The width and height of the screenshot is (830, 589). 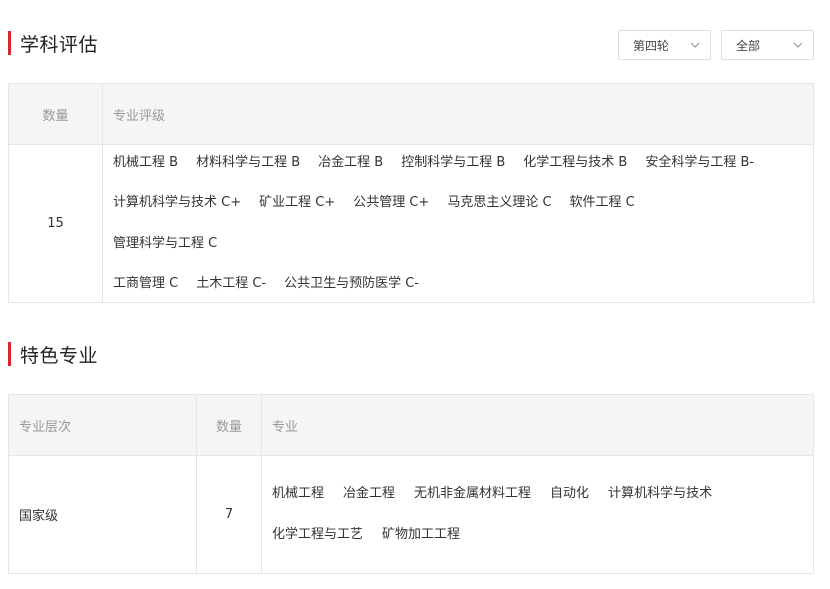 What do you see at coordinates (317, 535) in the screenshot?
I see `list-item: 化学工程与工艺` at bounding box center [317, 535].